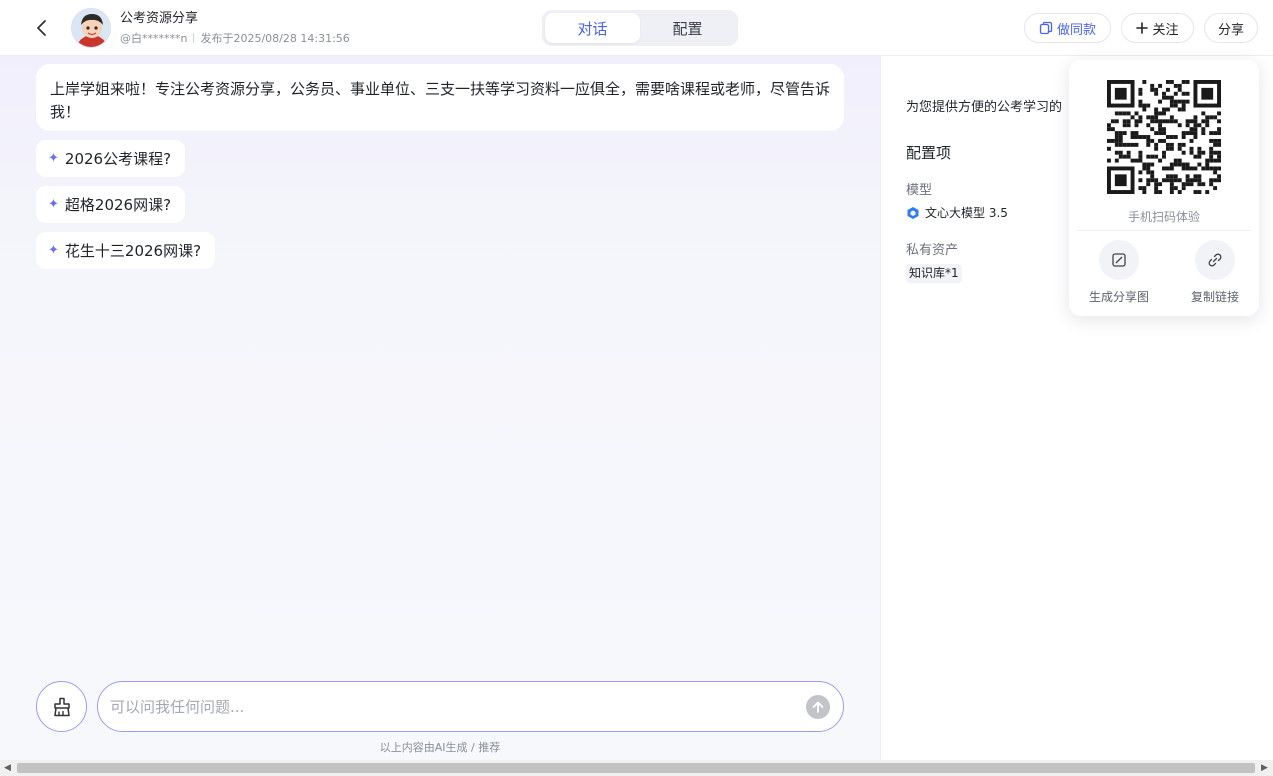  Describe the element at coordinates (159, 18) in the screenshot. I see `app-title: 公考资源分享` at that location.